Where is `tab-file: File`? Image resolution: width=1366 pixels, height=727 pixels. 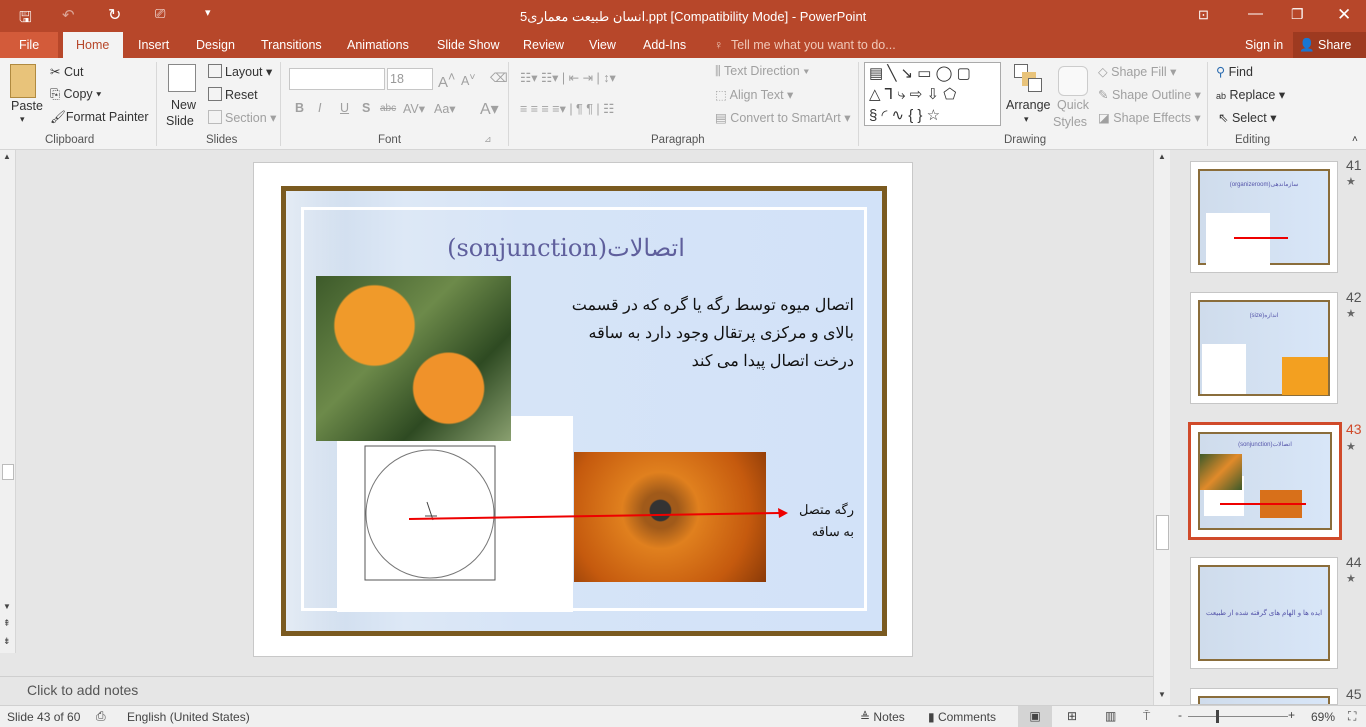 tab-file: File is located at coordinates (29, 45).